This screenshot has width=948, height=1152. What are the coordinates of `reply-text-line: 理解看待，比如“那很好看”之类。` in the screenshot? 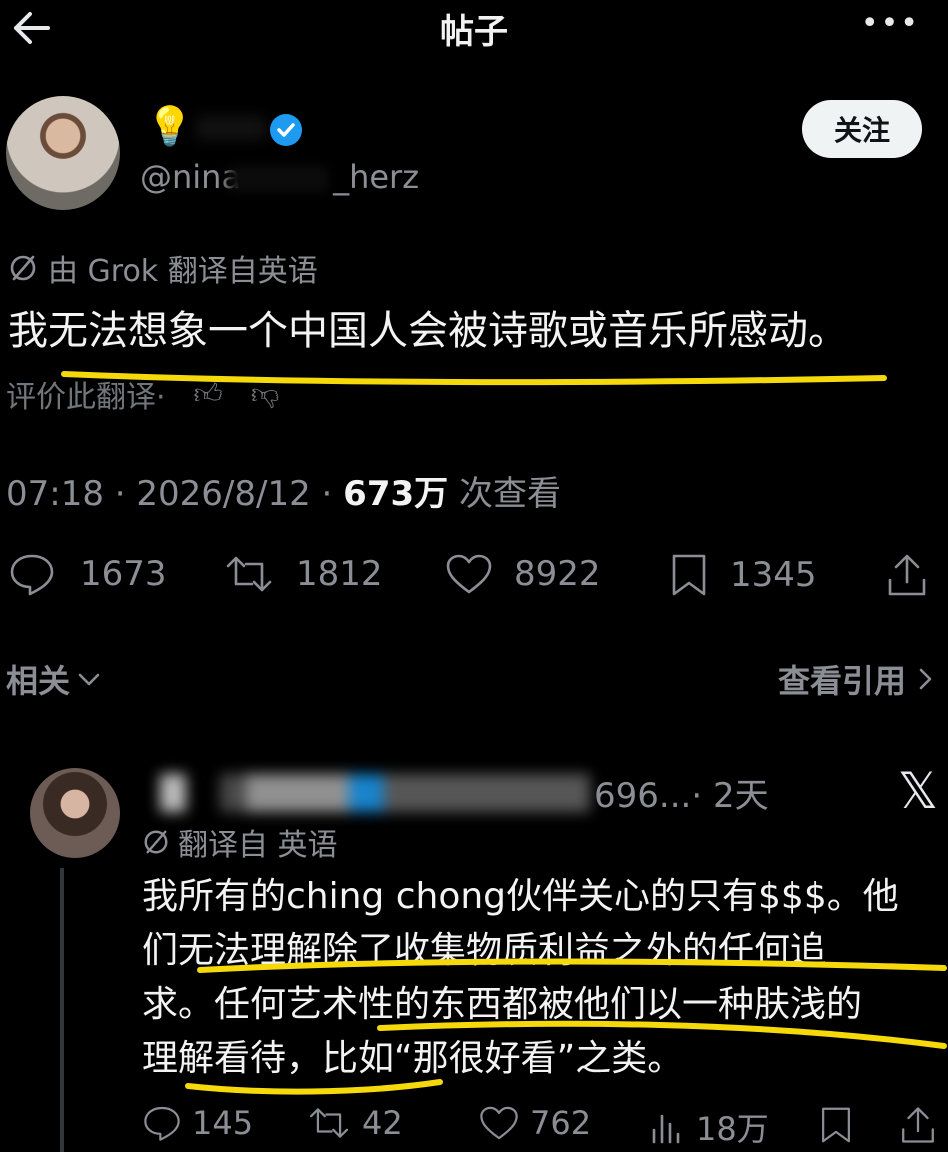 It's located at (413, 1058).